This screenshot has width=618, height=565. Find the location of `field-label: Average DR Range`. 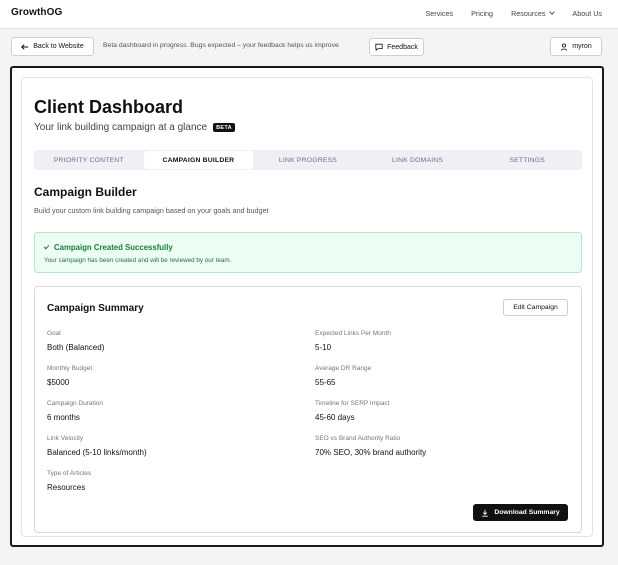

field-label: Average DR Range is located at coordinates (343, 368).